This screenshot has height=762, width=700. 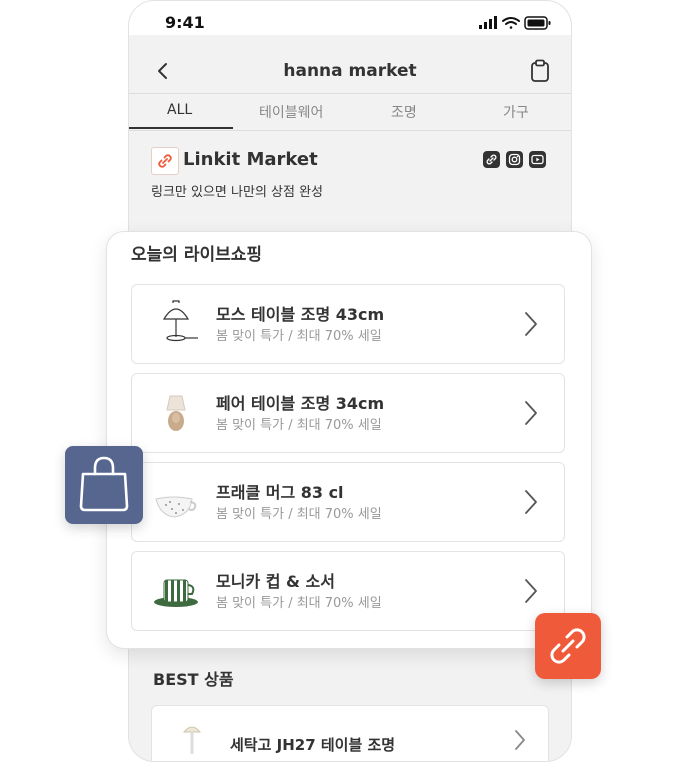 What do you see at coordinates (350, 112) in the screenshot?
I see `category-tabs: ALL 테이블웨어 조명 가구` at bounding box center [350, 112].